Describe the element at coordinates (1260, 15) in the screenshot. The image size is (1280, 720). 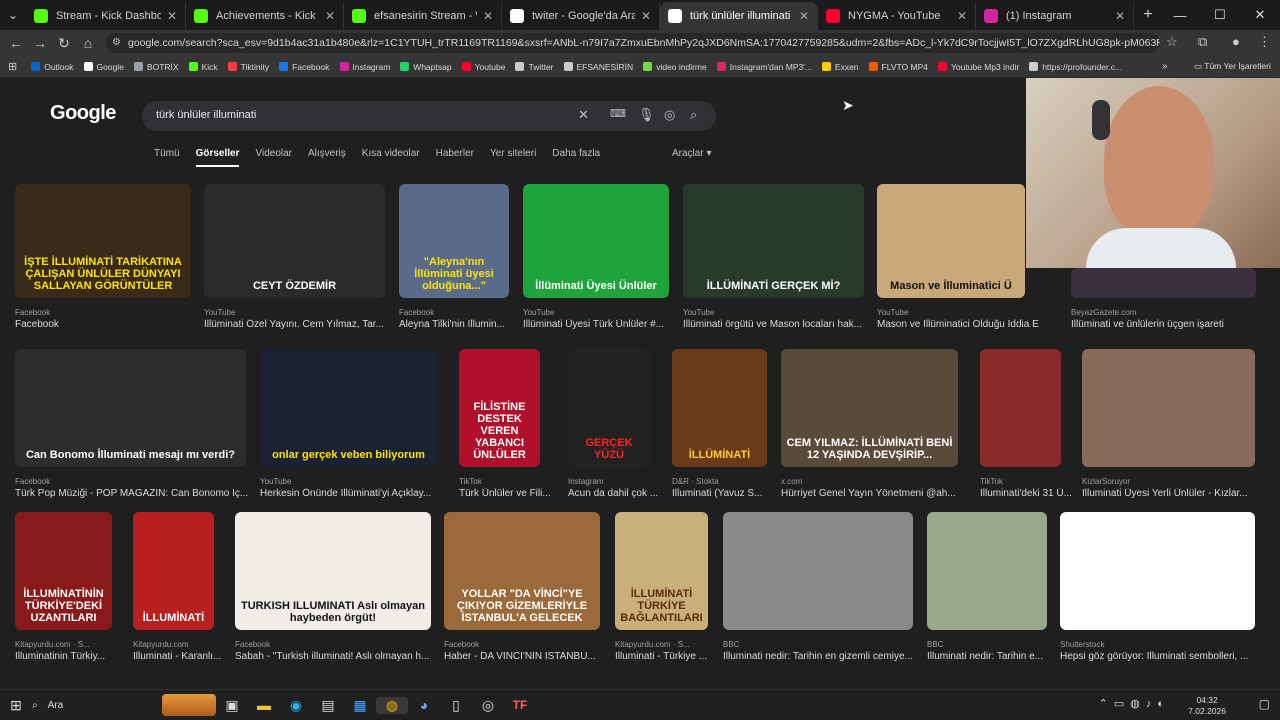
I see `close-icon: ✕` at that location.